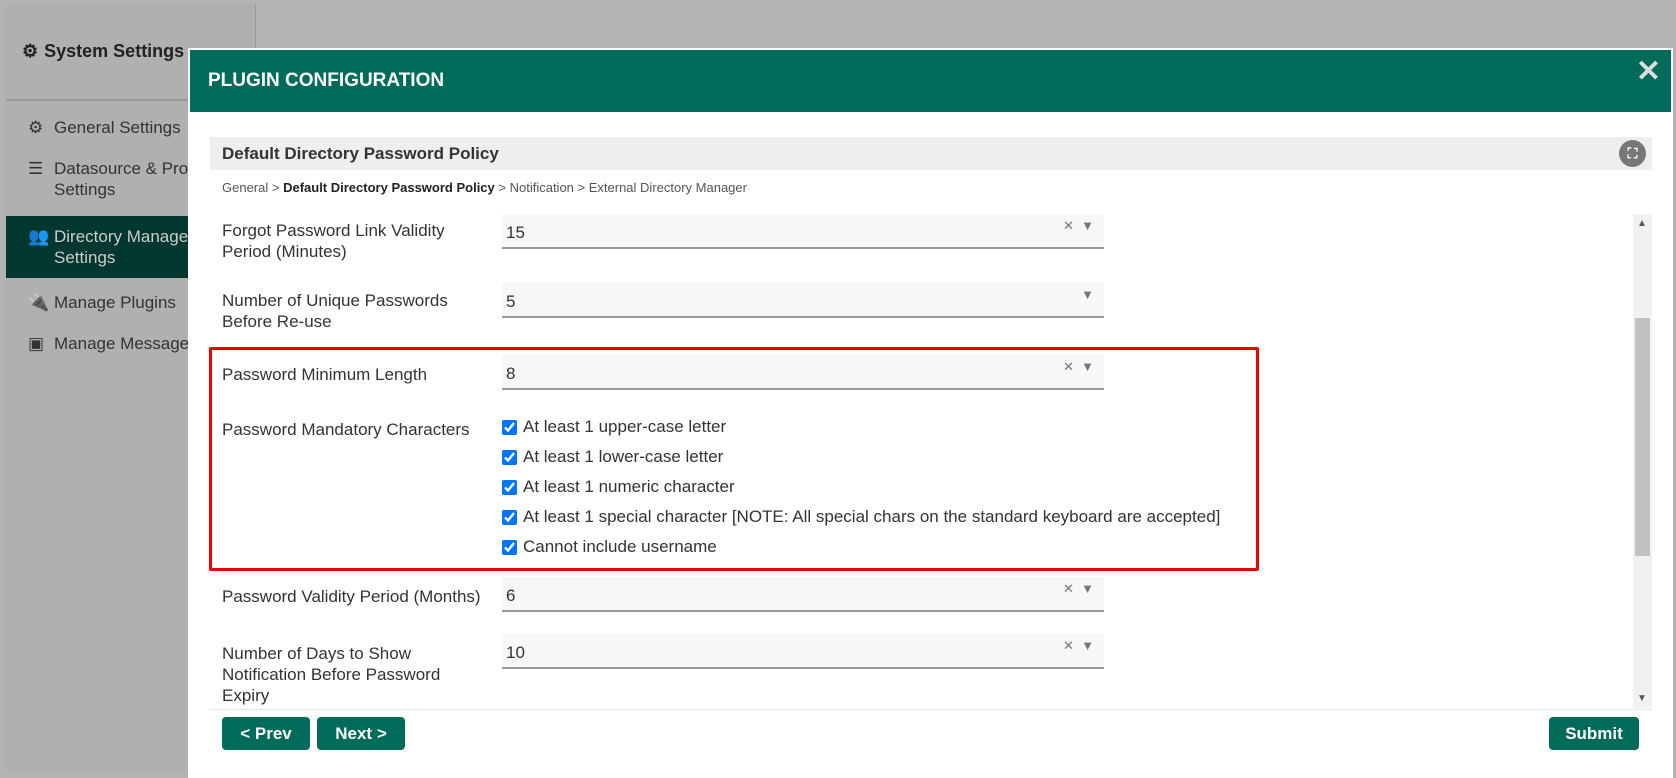 The image size is (1676, 778). Describe the element at coordinates (629, 486) in the screenshot. I see `checkbox-label: At least 1 numeric character` at that location.